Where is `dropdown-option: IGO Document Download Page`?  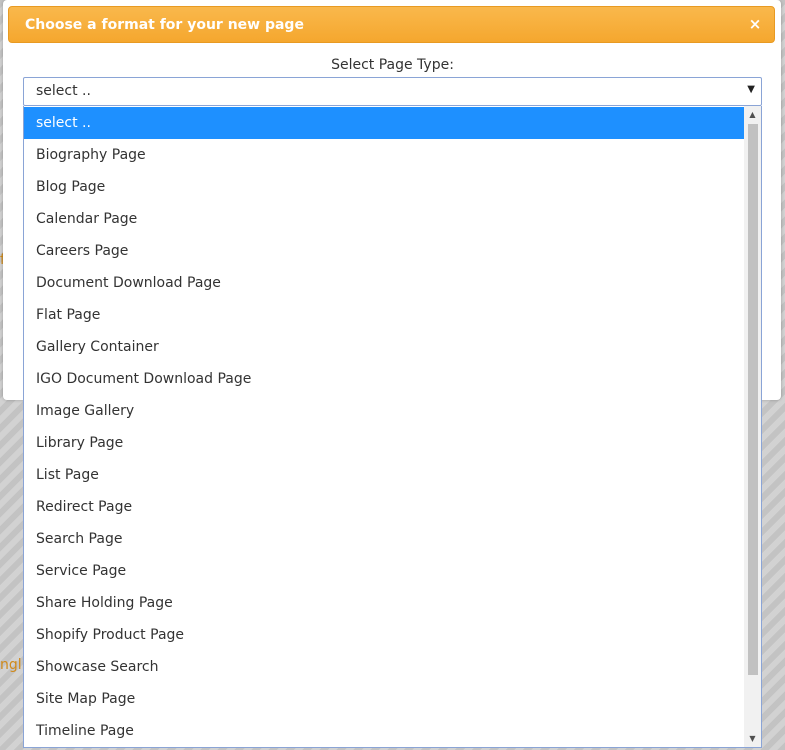 dropdown-option: IGO Document Download Page is located at coordinates (384, 379).